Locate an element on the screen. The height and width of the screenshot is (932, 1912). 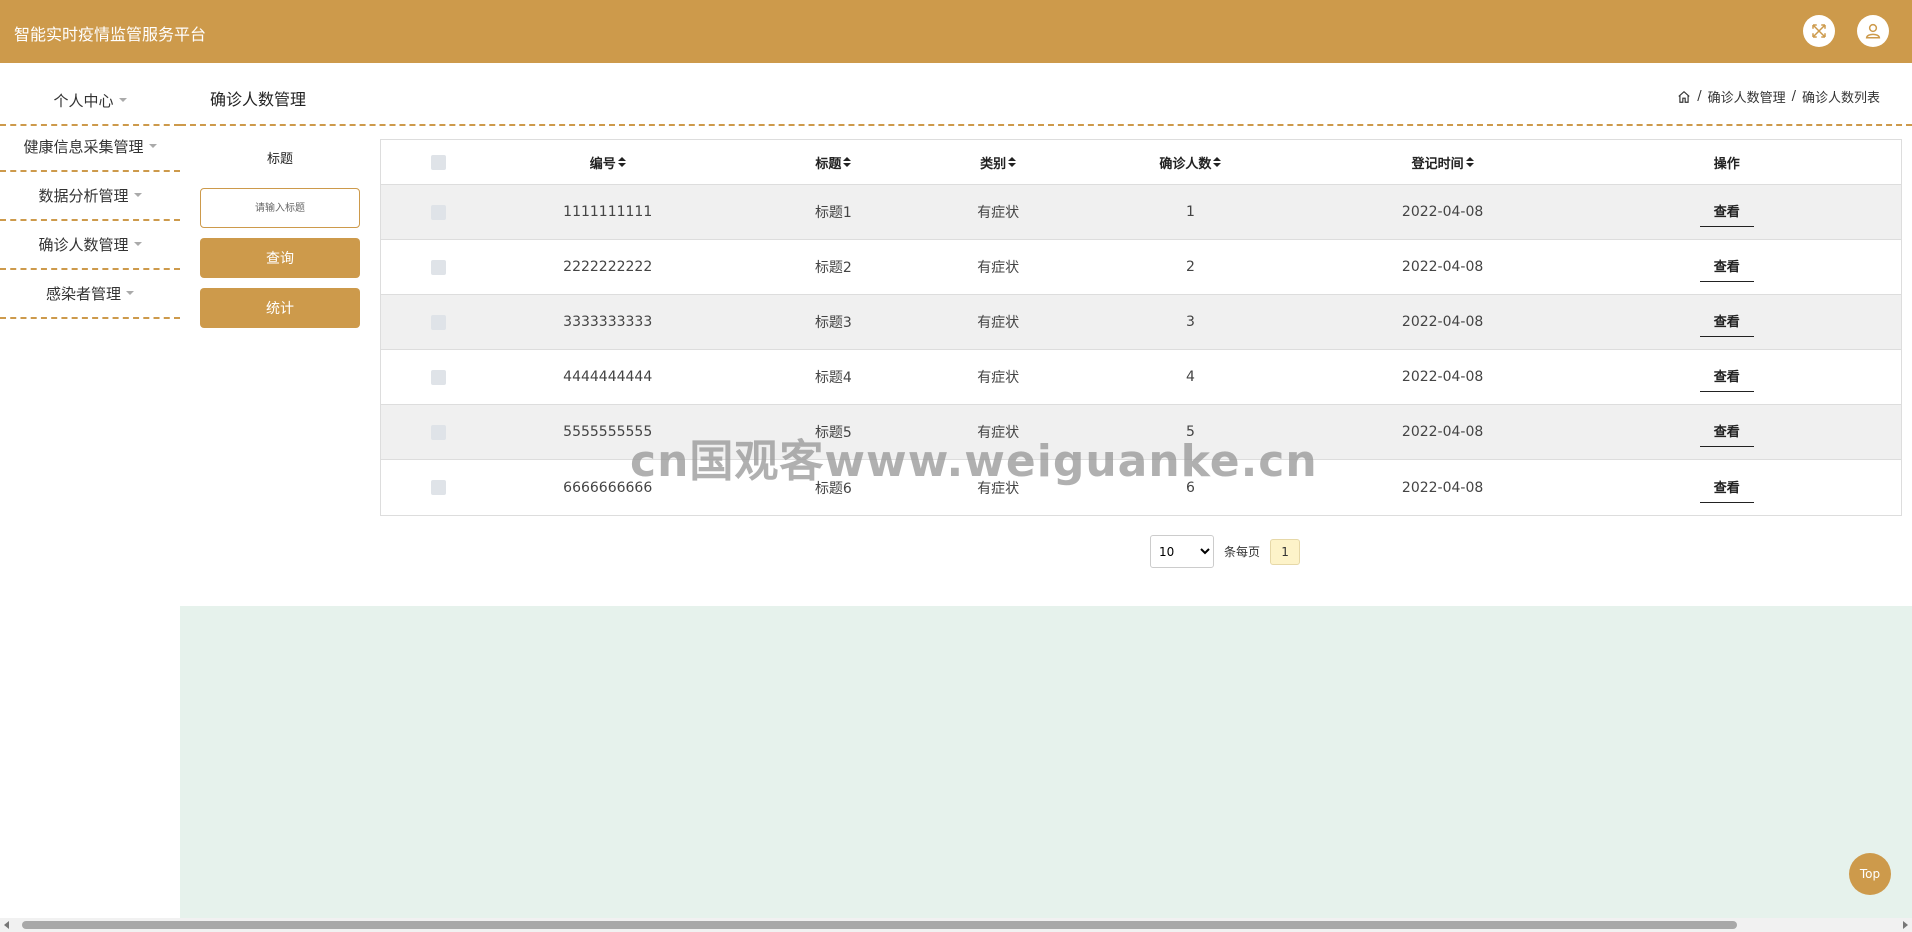
cell-no: 4444444444 is located at coordinates (608, 377).